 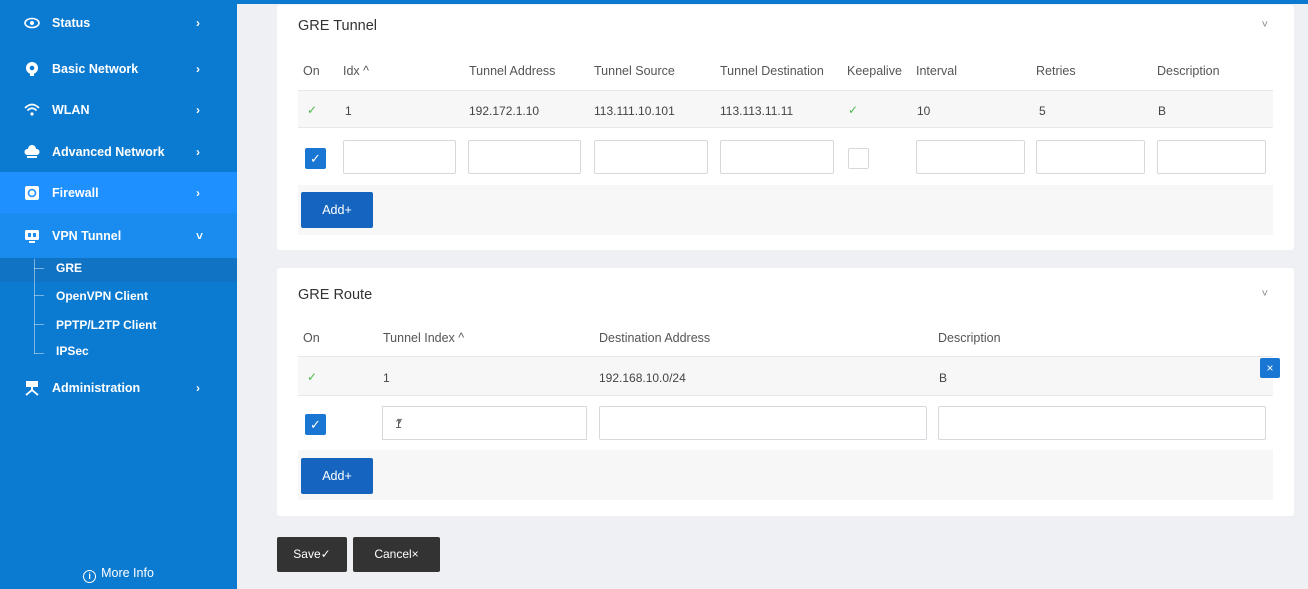 I want to click on col-header-destination-address: Destination Address, so click(x=655, y=338).